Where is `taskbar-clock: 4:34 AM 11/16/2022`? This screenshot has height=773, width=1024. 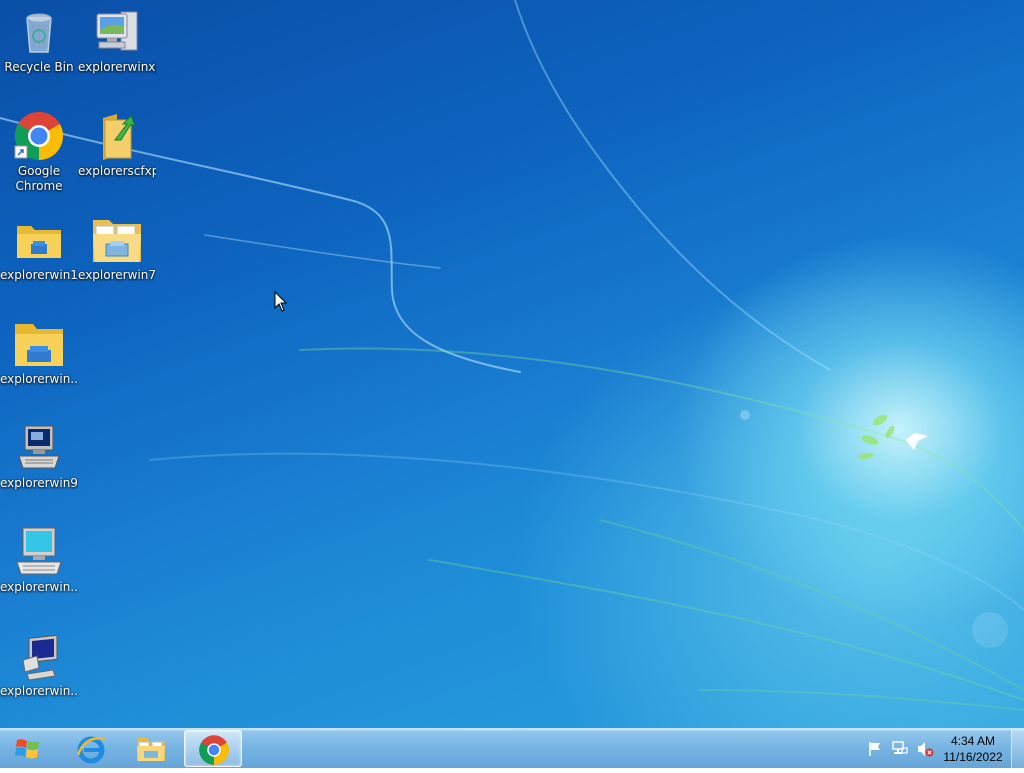
taskbar-clock: 4:34 AM 11/16/2022 is located at coordinates (973, 749).